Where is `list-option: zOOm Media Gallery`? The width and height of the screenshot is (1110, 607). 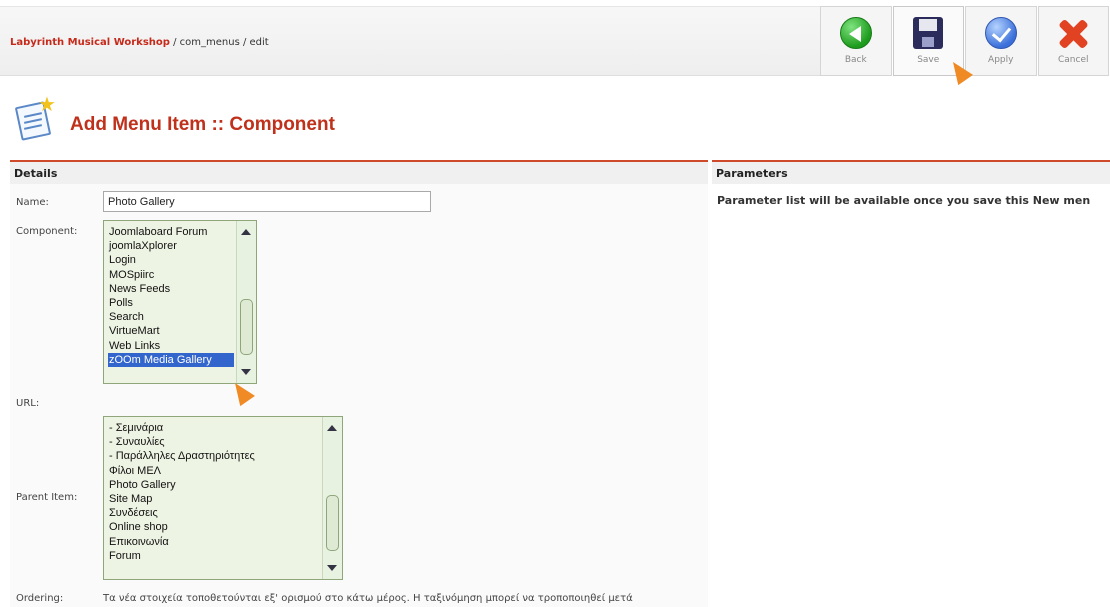
list-option: zOOm Media Gallery is located at coordinates (171, 360).